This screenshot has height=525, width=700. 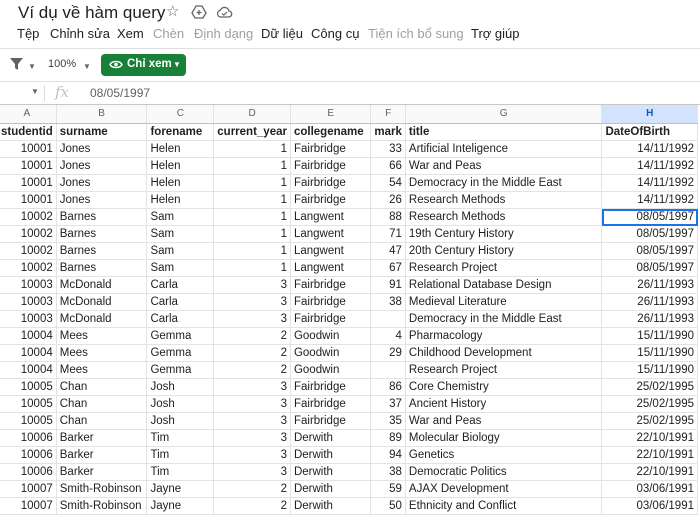 What do you see at coordinates (388, 421) in the screenshot?
I see `cell: 35` at bounding box center [388, 421].